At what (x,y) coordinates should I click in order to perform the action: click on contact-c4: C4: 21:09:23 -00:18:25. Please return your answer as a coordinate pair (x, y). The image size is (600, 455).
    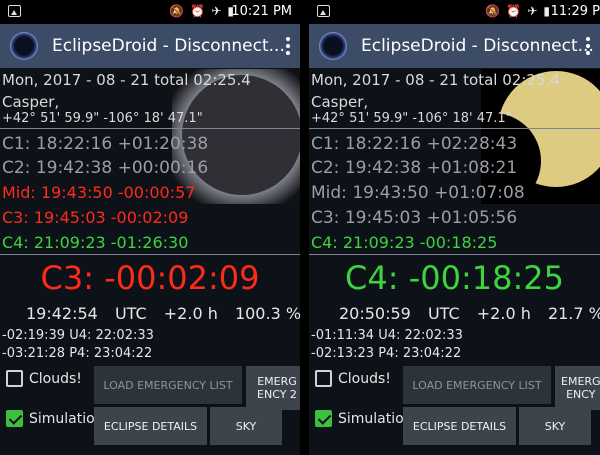
    Looking at the image, I should click on (404, 242).